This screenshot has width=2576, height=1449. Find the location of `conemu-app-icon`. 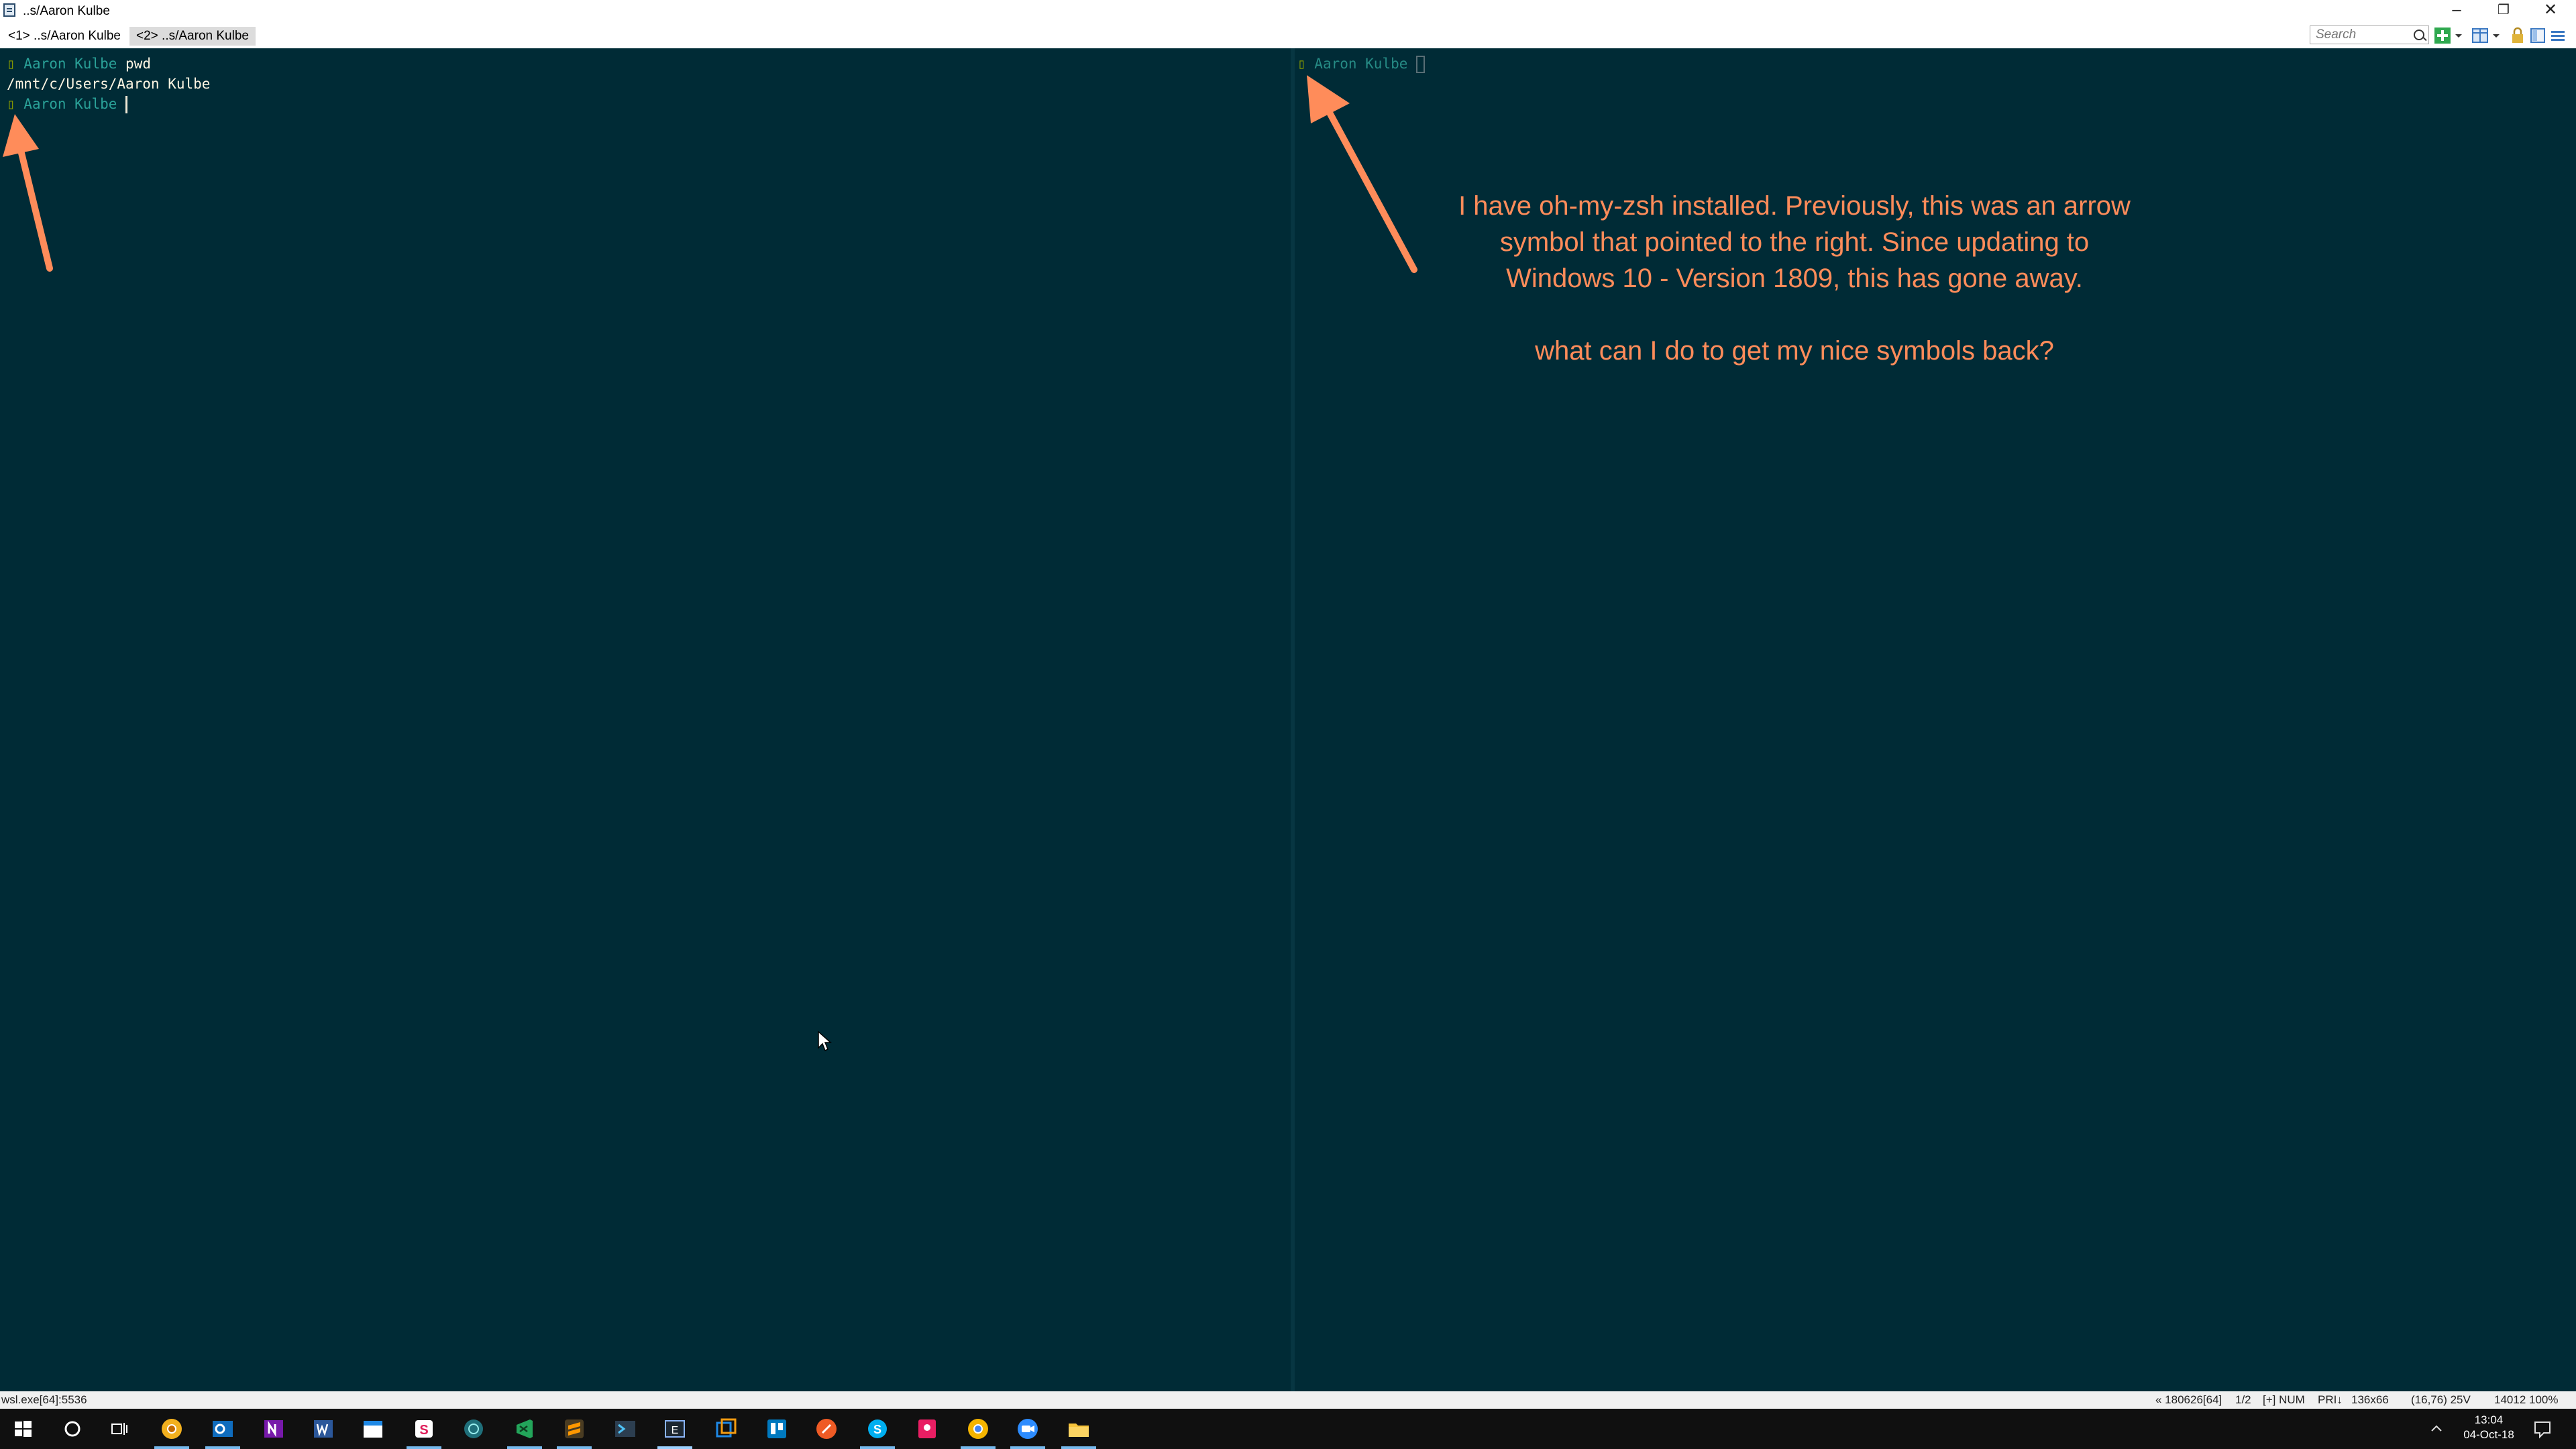

conemu-app-icon is located at coordinates (9, 10).